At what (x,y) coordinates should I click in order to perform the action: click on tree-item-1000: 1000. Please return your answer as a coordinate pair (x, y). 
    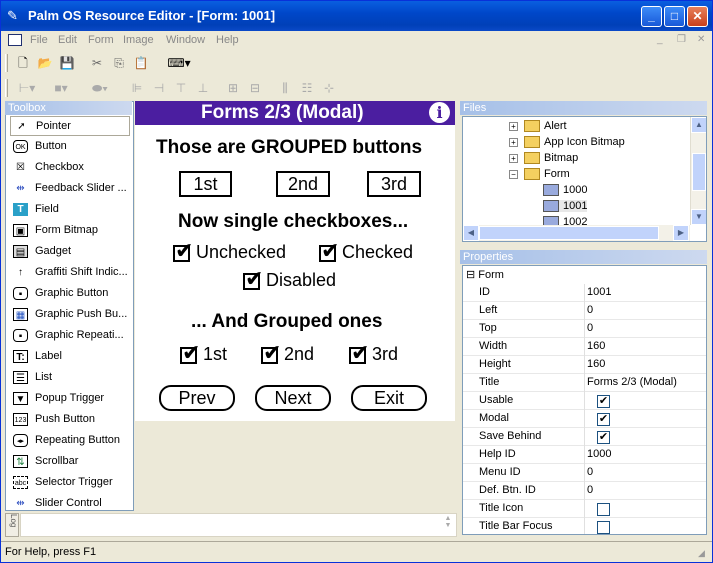
    Looking at the image, I should click on (565, 190).